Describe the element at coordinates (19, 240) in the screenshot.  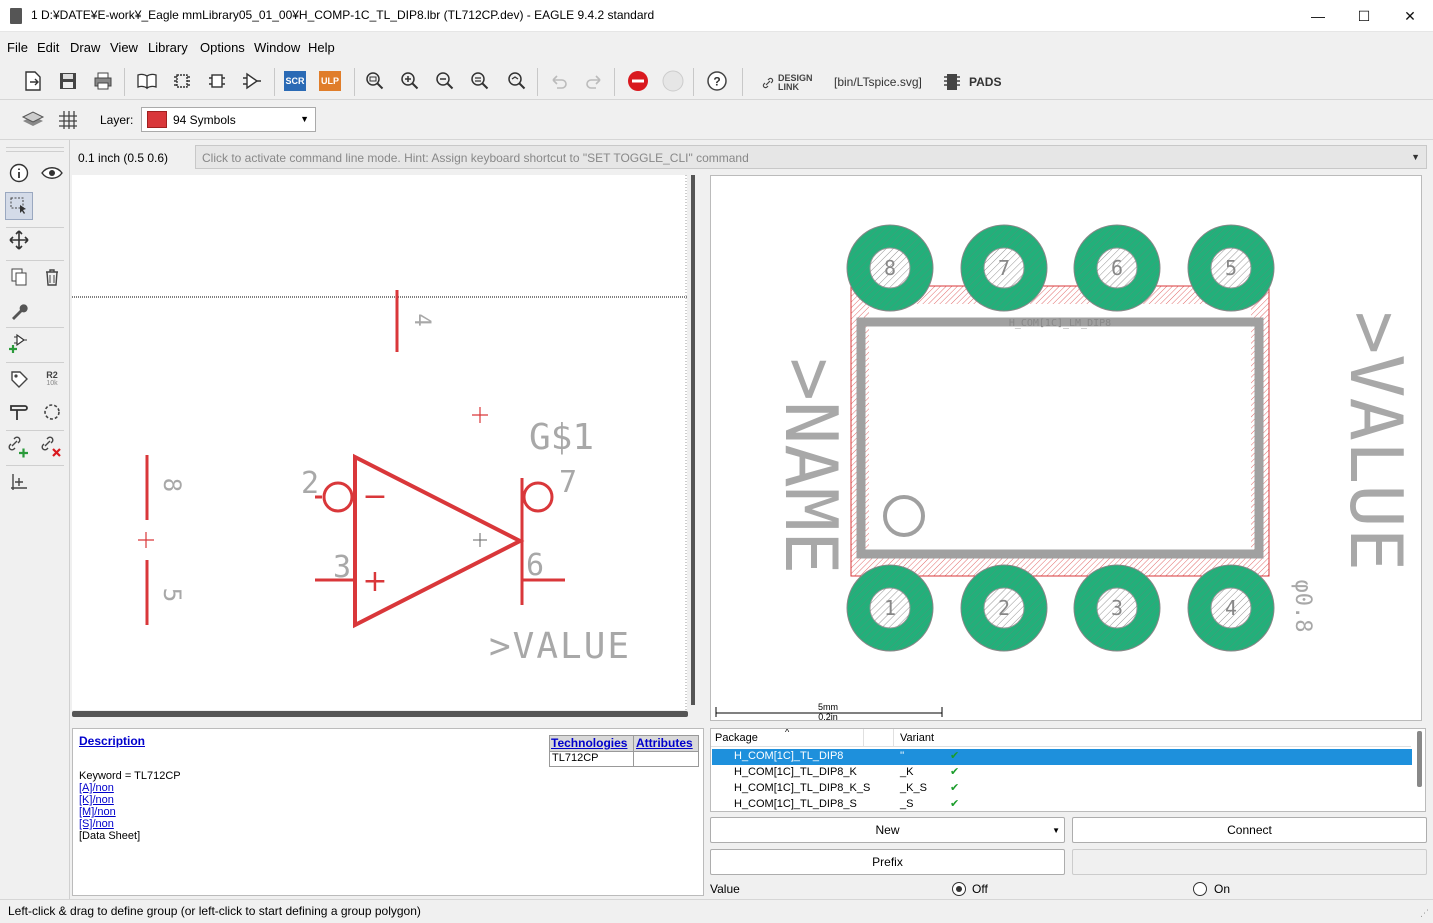
I see `move-icon` at that location.